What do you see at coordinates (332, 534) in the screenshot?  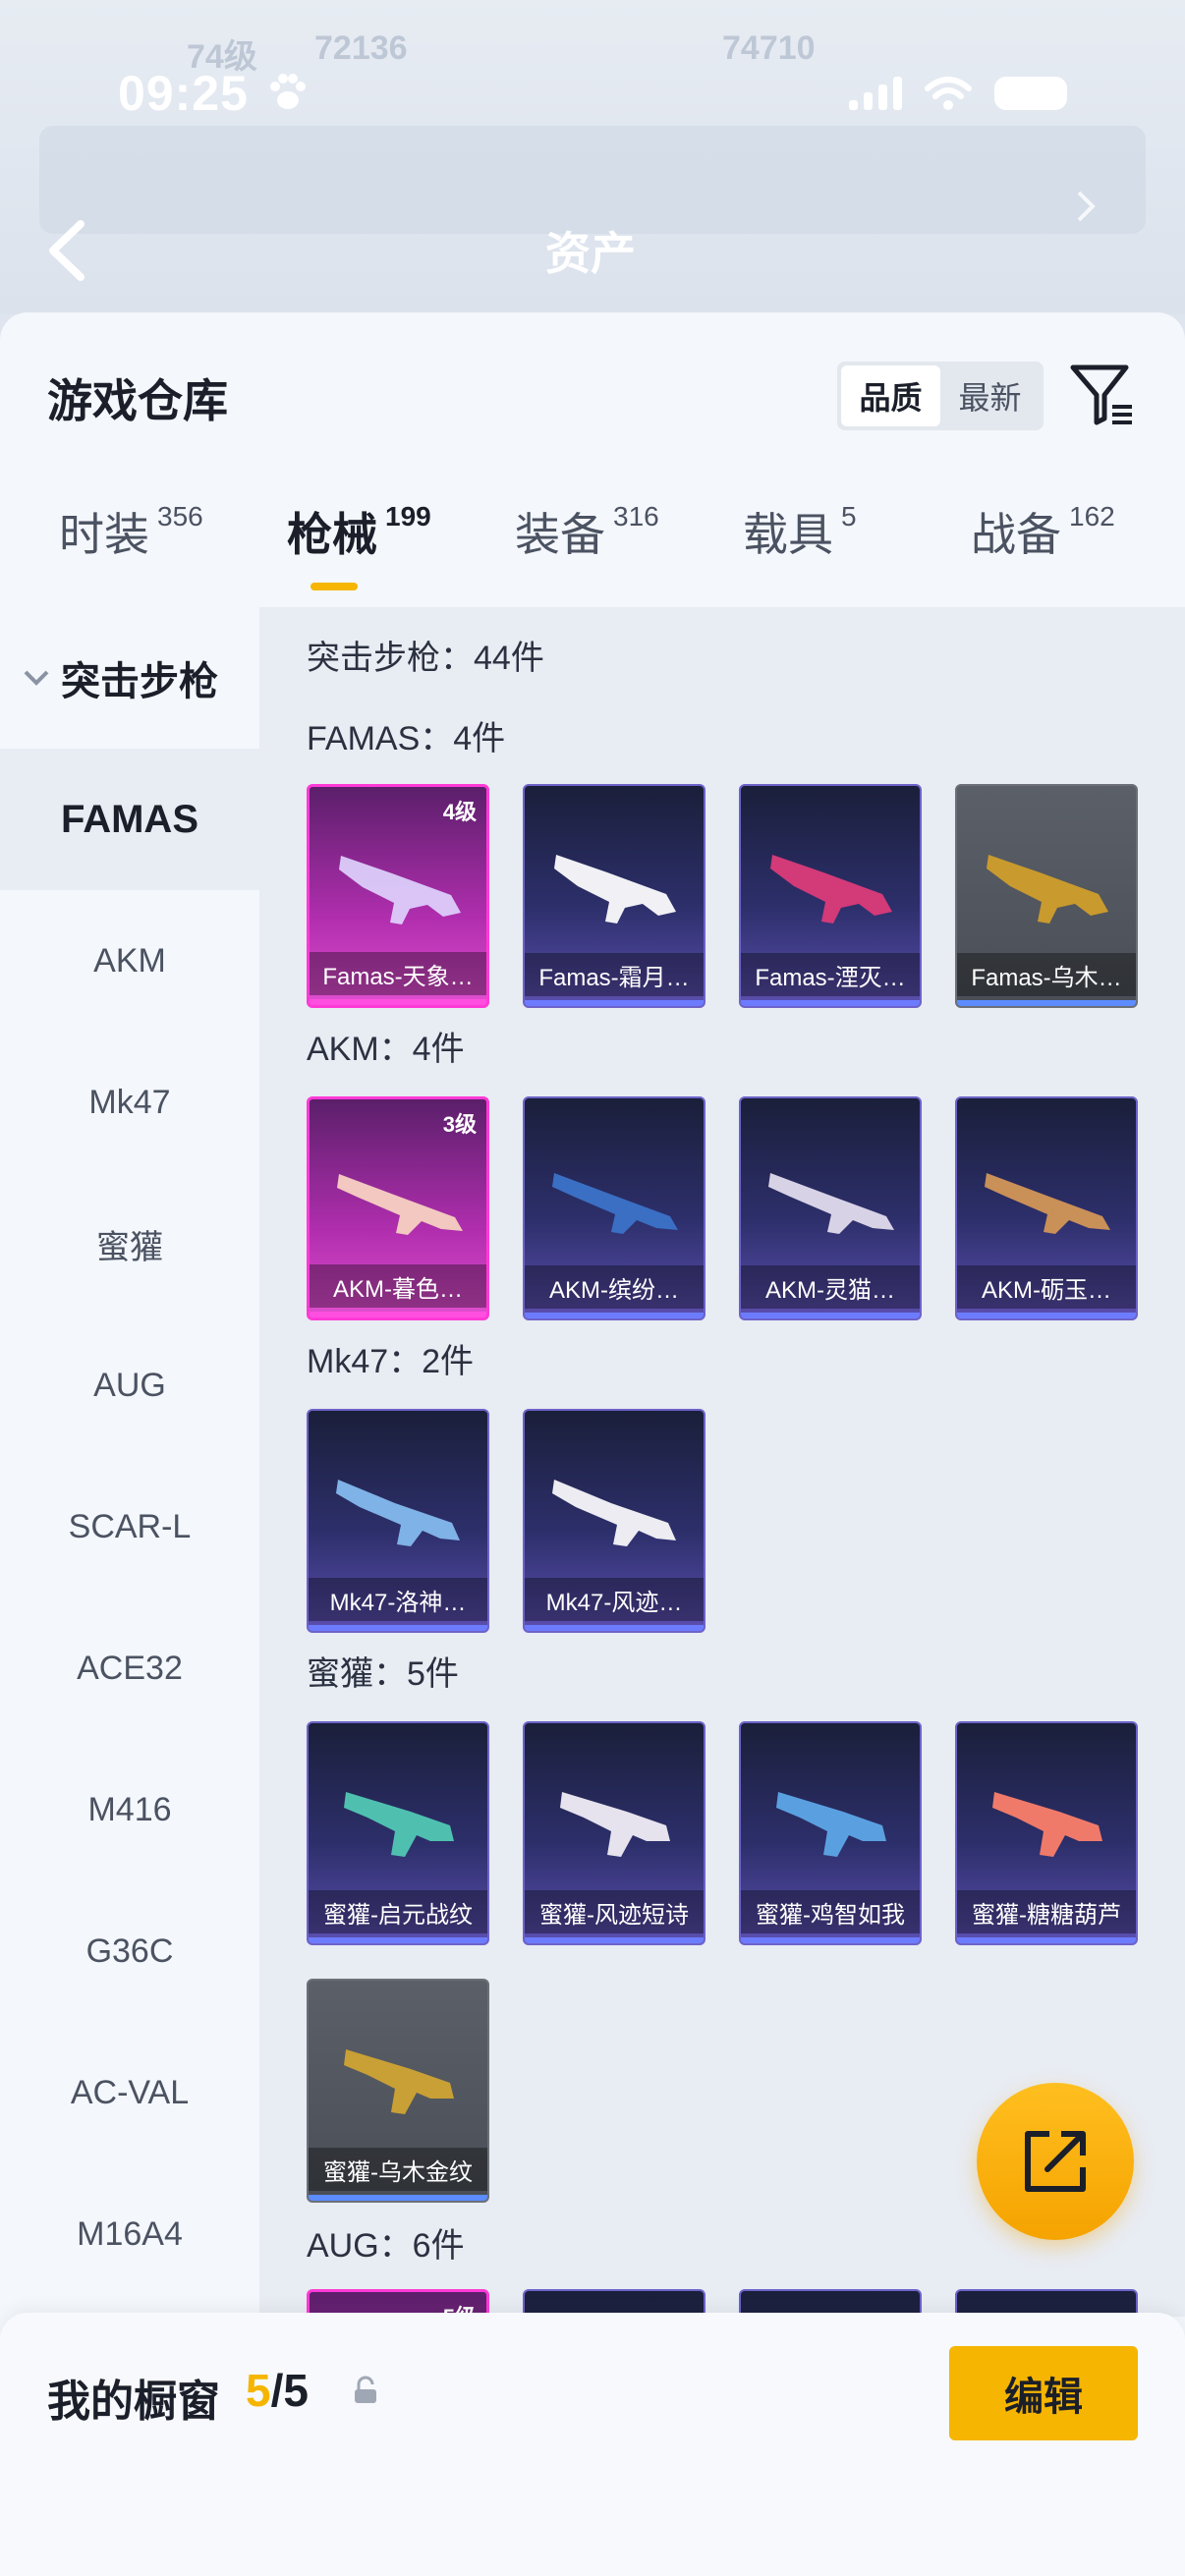 I see `tab-label: 枪械` at bounding box center [332, 534].